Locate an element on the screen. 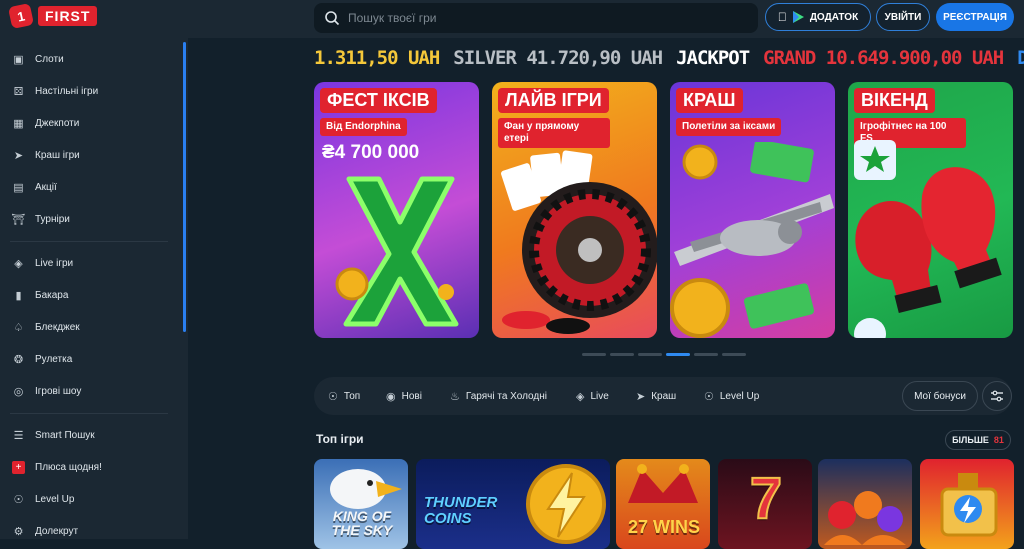 This screenshot has height=549, width=1024. game-tile: 27 WINS is located at coordinates (663, 504).